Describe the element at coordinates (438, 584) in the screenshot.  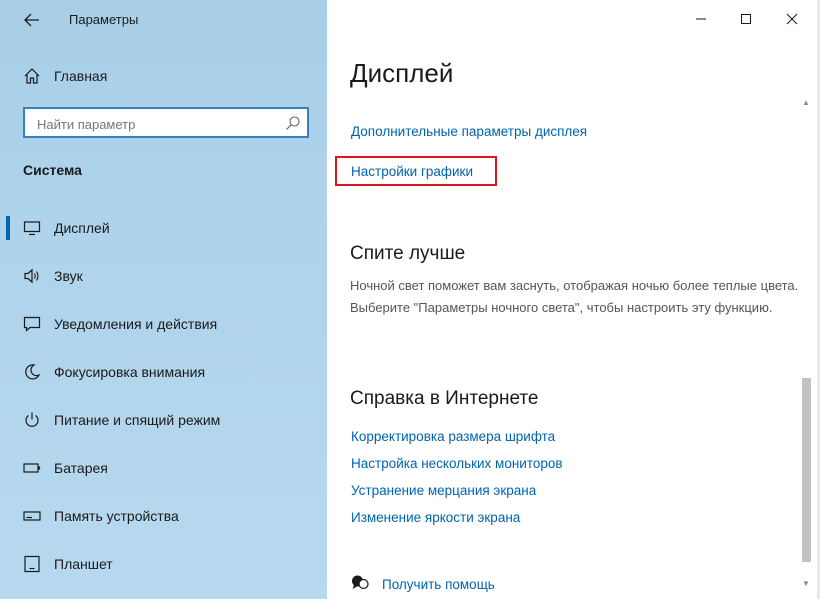
I see `get-help-label: Получить помощь` at that location.